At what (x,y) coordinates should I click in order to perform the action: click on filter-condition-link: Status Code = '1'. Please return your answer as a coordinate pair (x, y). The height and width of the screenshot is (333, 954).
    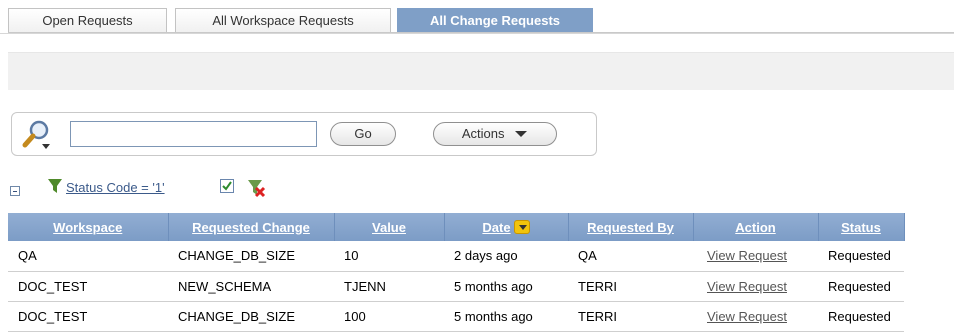
    Looking at the image, I should click on (115, 187).